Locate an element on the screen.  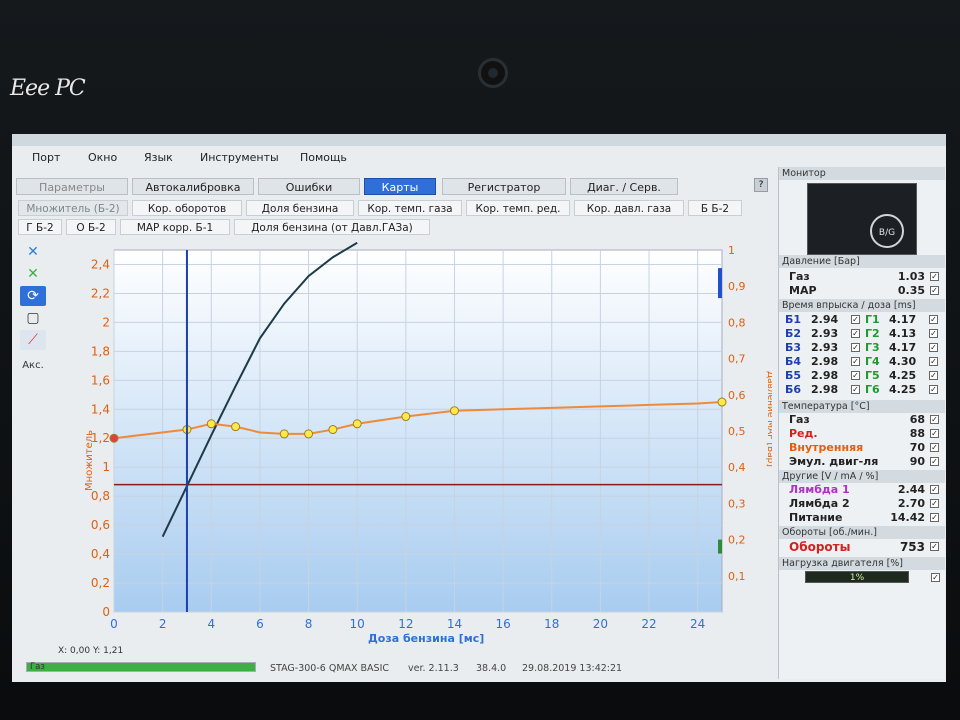
temp-gas-row: Газ 68 ✓ is located at coordinates (863, 420).